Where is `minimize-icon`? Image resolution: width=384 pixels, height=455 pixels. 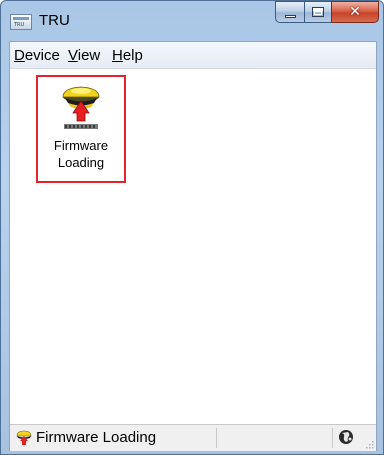
minimize-icon is located at coordinates (290, 16).